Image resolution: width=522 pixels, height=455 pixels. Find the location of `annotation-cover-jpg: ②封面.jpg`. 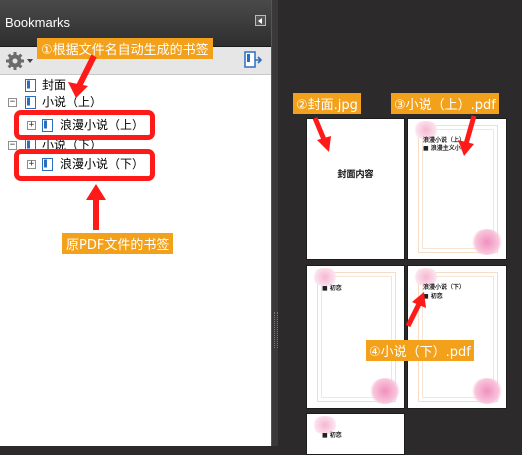

annotation-cover-jpg: ②封面.jpg is located at coordinates (327, 103).